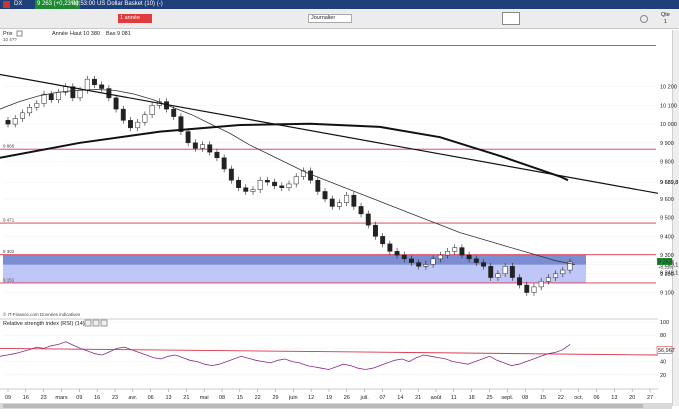  What do you see at coordinates (118, 34) in the screenshot?
I see `legend-bas: Bas 9 081` at bounding box center [118, 34].